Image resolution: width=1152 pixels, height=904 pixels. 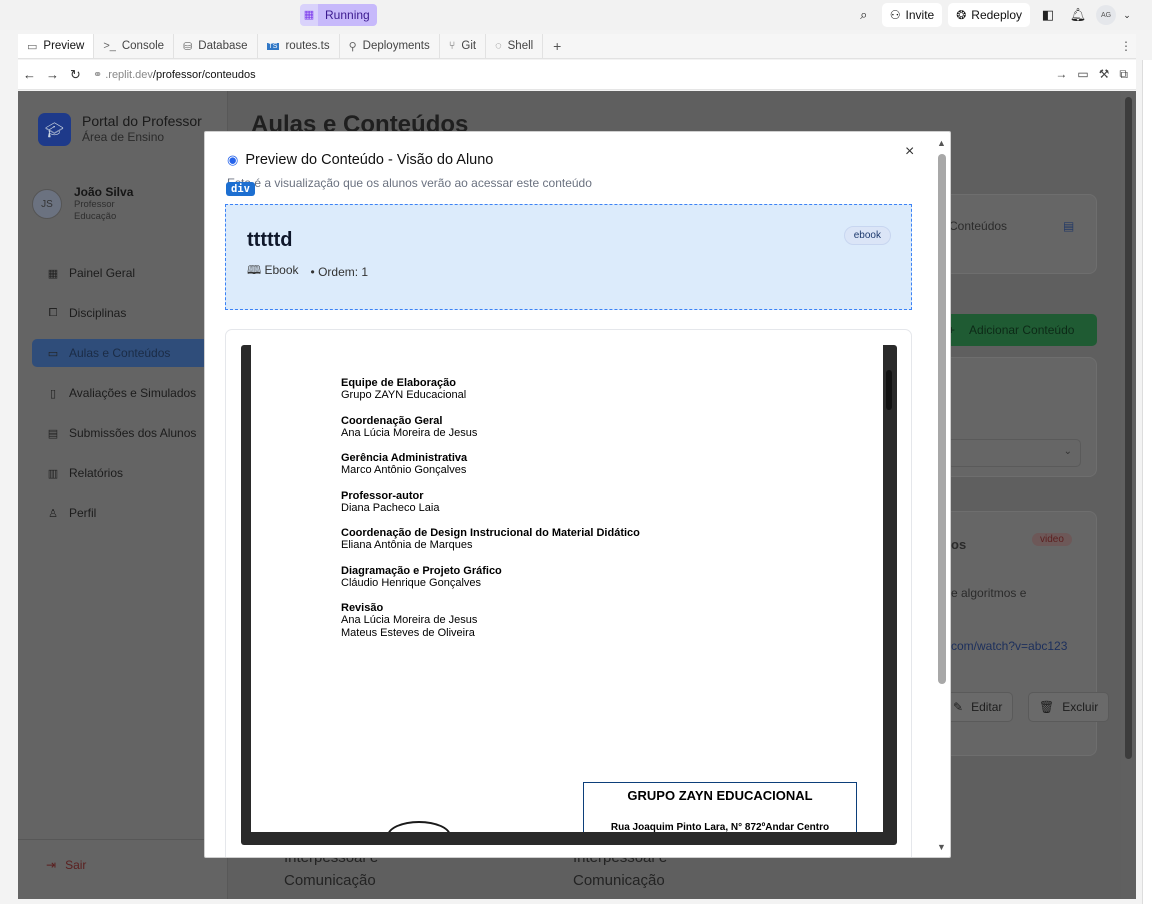 I want to click on sidebar-item-relatorios: ▥ Relatórios, so click(x=126, y=473).